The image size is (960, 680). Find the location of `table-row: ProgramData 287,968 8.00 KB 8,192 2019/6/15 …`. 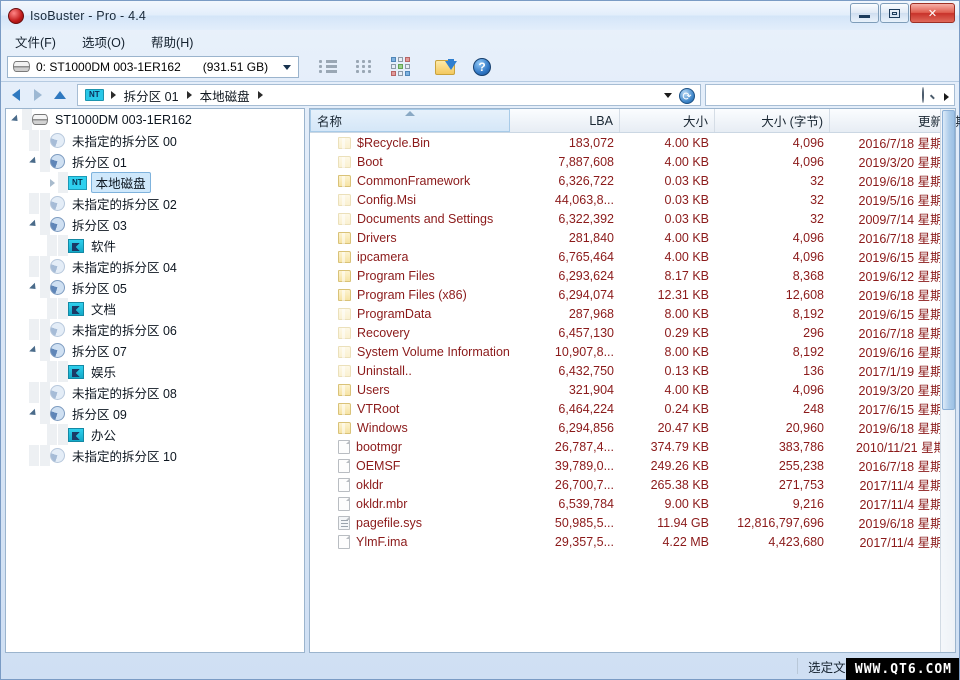

table-row: ProgramData 287,968 8.00 KB 8,192 2019/6/15 … is located at coordinates (632, 313).